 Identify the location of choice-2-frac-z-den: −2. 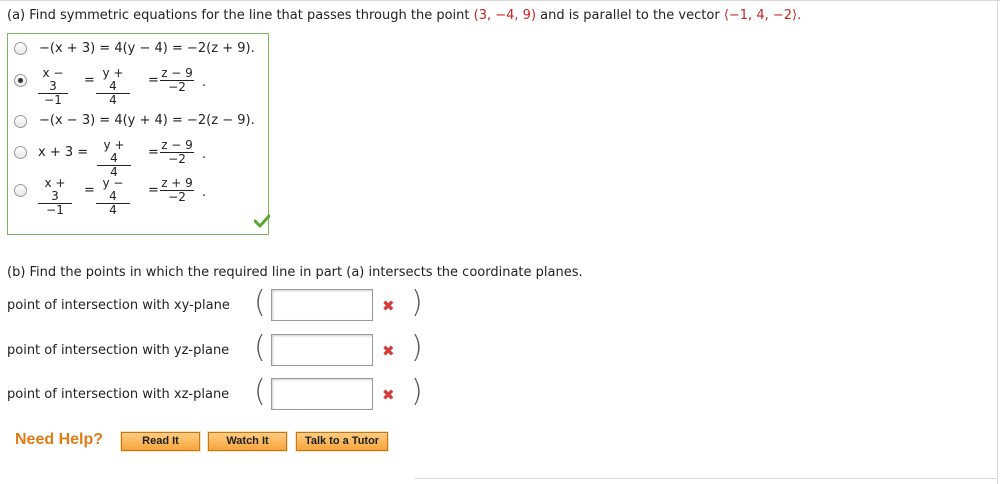
(177, 87).